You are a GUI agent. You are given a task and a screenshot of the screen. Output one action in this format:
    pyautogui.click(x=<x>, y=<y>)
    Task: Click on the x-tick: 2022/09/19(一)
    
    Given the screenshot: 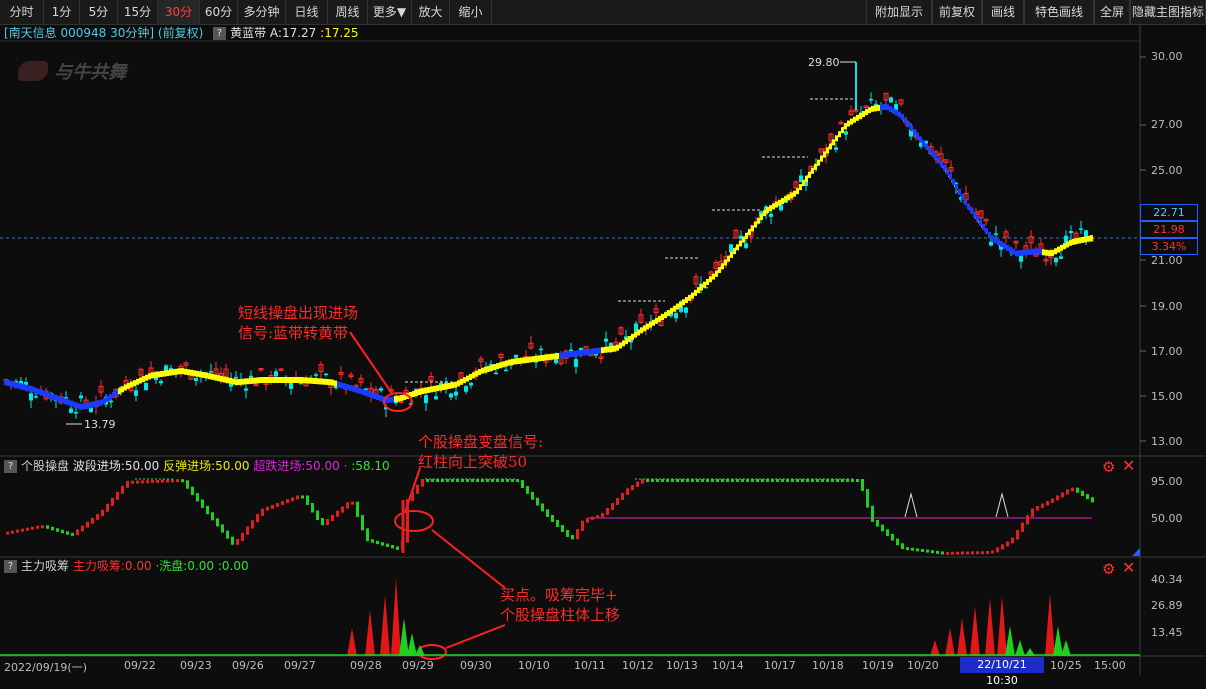 What is the action you would take?
    pyautogui.click(x=45, y=667)
    